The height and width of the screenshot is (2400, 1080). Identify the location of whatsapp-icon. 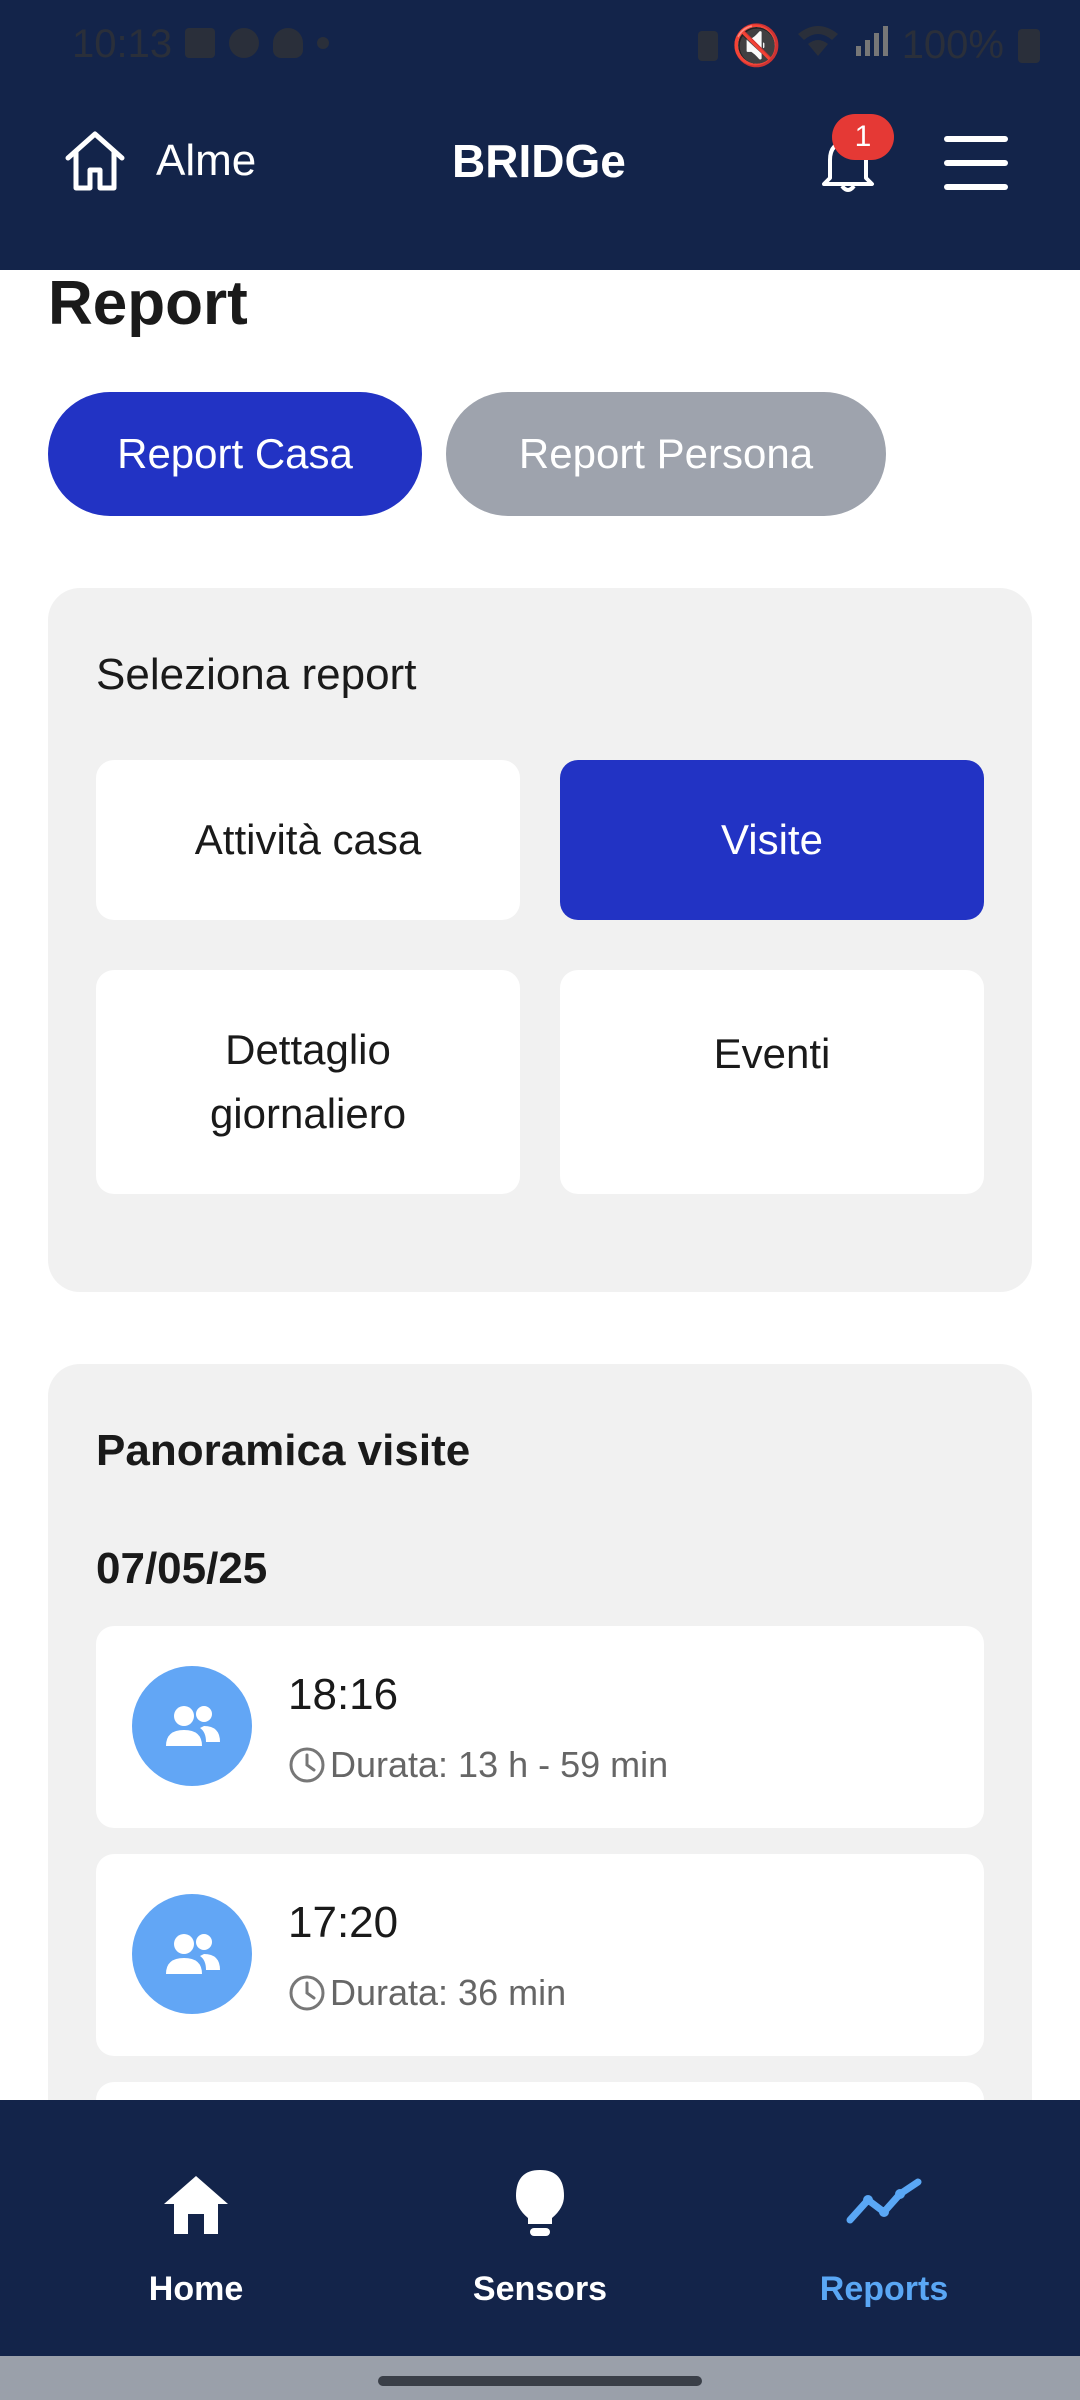
(244, 43).